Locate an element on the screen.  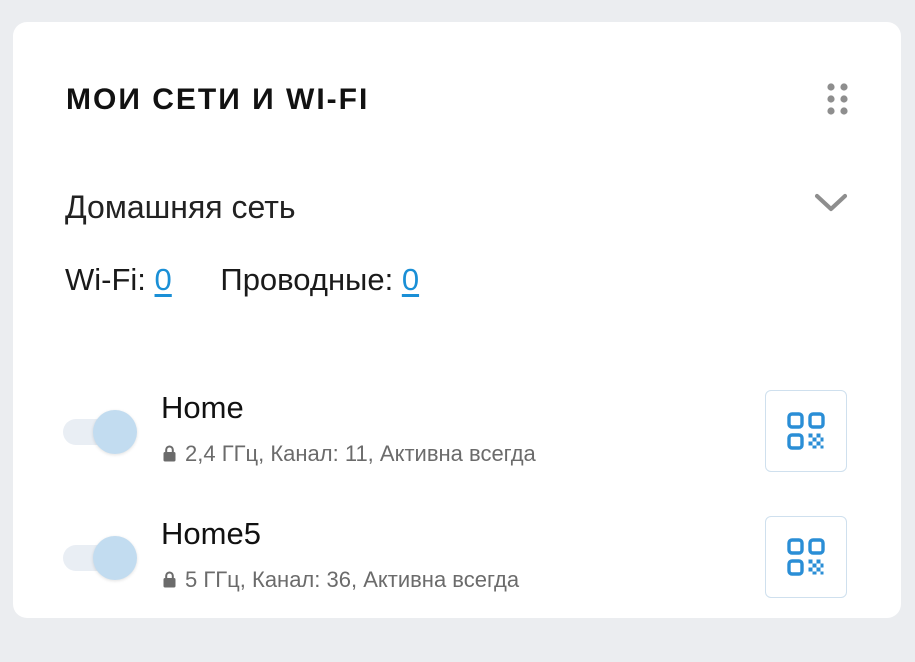
device-counts: Wi-Fi: 0 Проводные: 0 is located at coordinates (242, 280).